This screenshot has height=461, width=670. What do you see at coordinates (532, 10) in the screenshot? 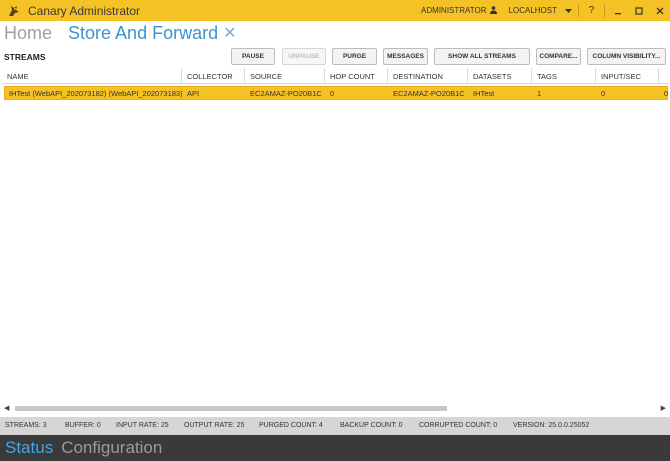
I see `host-label: LOCALHOST` at bounding box center [532, 10].